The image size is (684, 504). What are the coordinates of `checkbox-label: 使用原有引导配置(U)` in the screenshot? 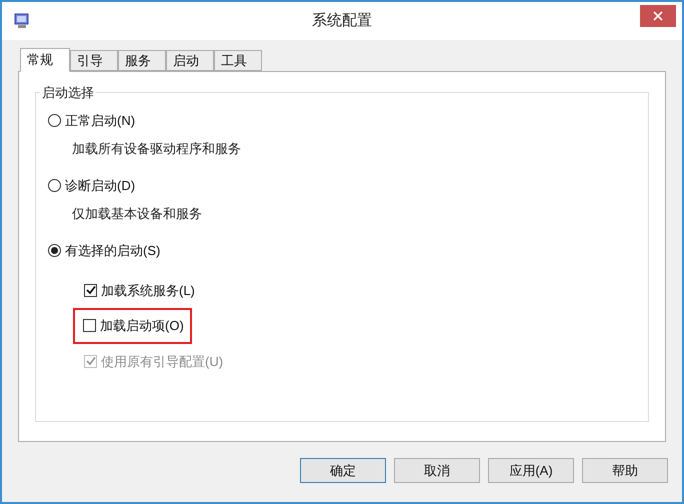 It's located at (162, 361).